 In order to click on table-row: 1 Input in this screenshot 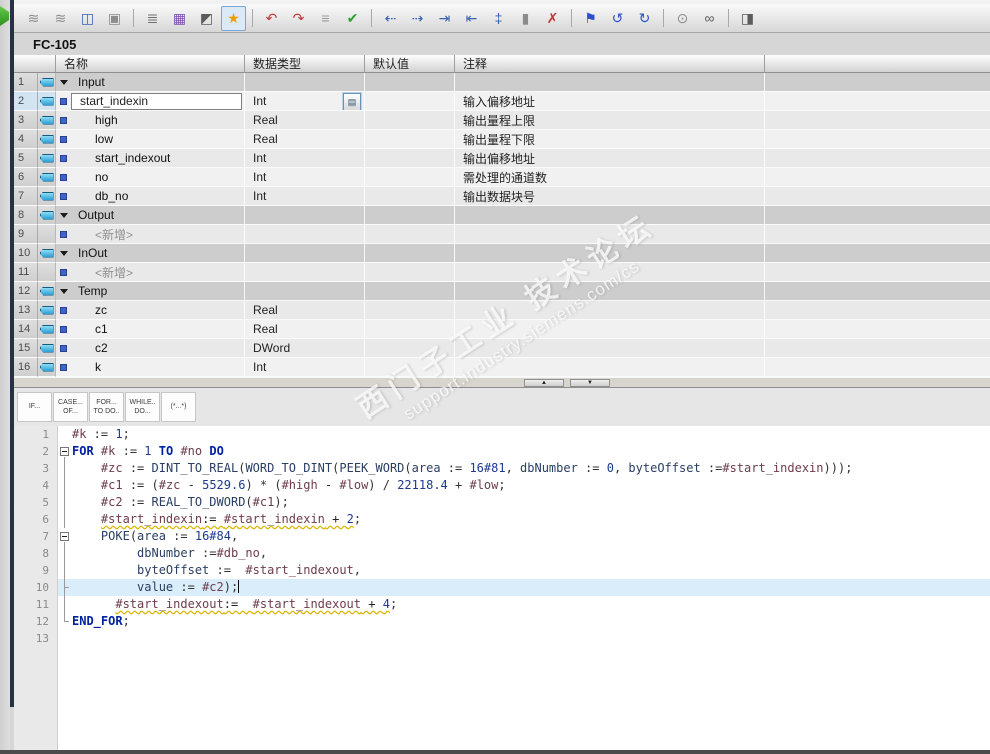, I will do `click(502, 82)`.